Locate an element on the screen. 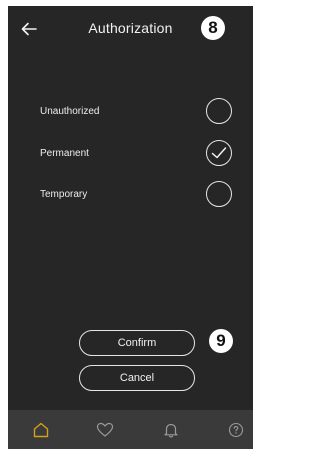  option-label: Temporary is located at coordinates (64, 194).